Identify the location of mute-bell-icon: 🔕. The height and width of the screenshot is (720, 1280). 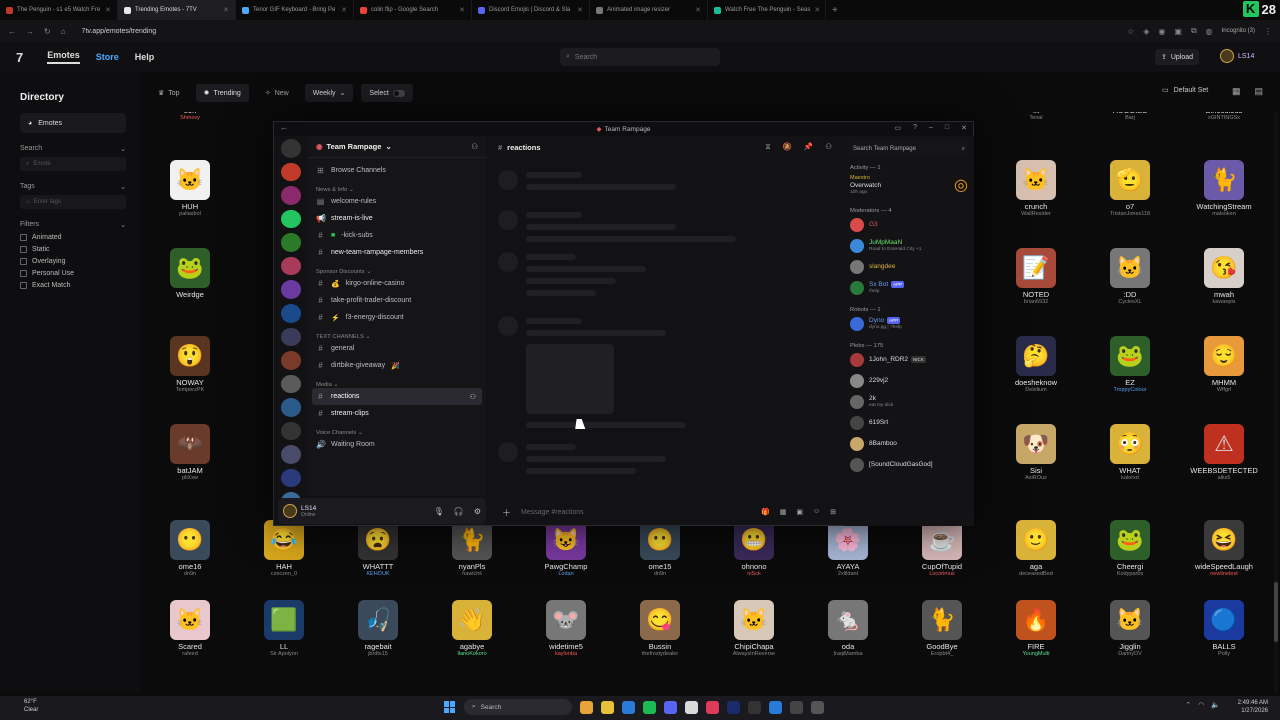
(787, 147).